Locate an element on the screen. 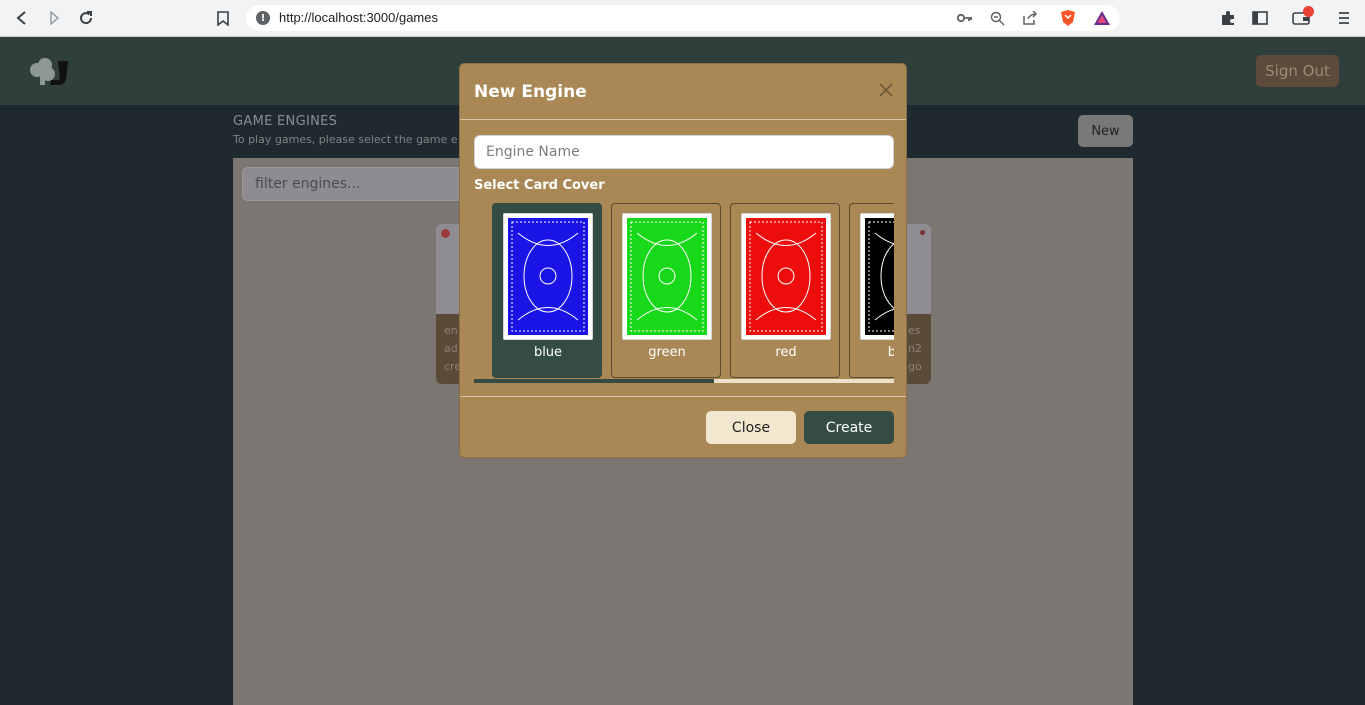  cover-label: red is located at coordinates (786, 352).